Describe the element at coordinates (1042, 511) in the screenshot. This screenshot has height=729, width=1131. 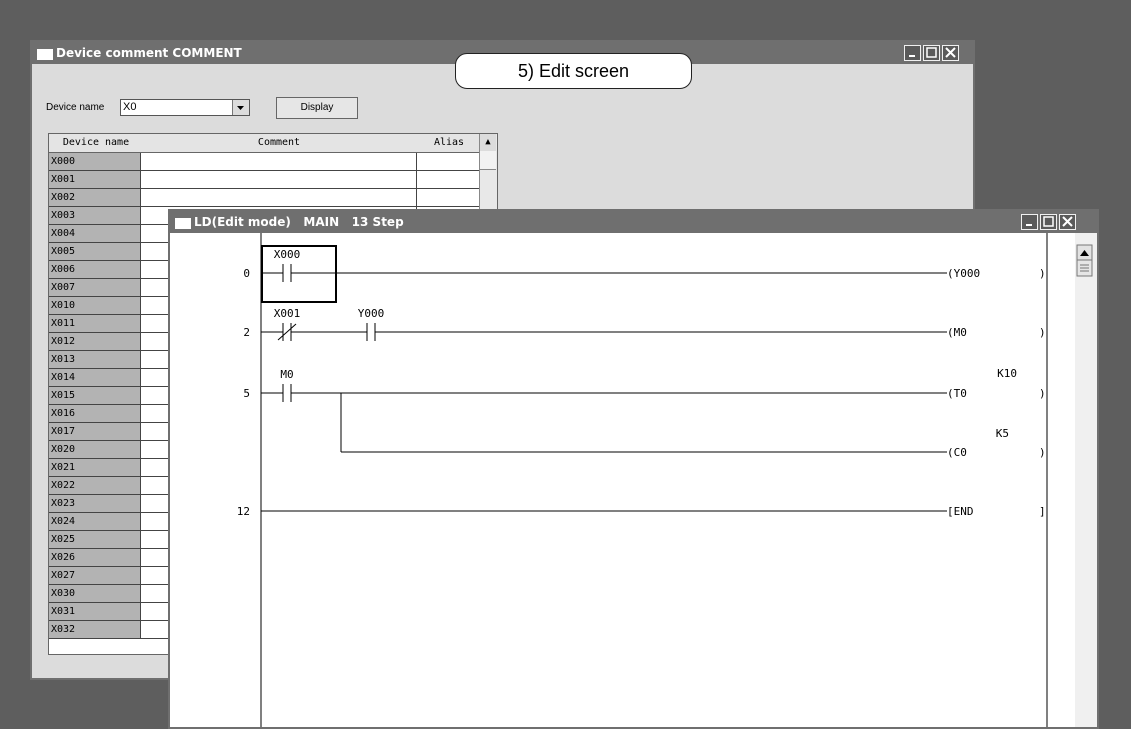
I see `coil-closer: ]` at that location.